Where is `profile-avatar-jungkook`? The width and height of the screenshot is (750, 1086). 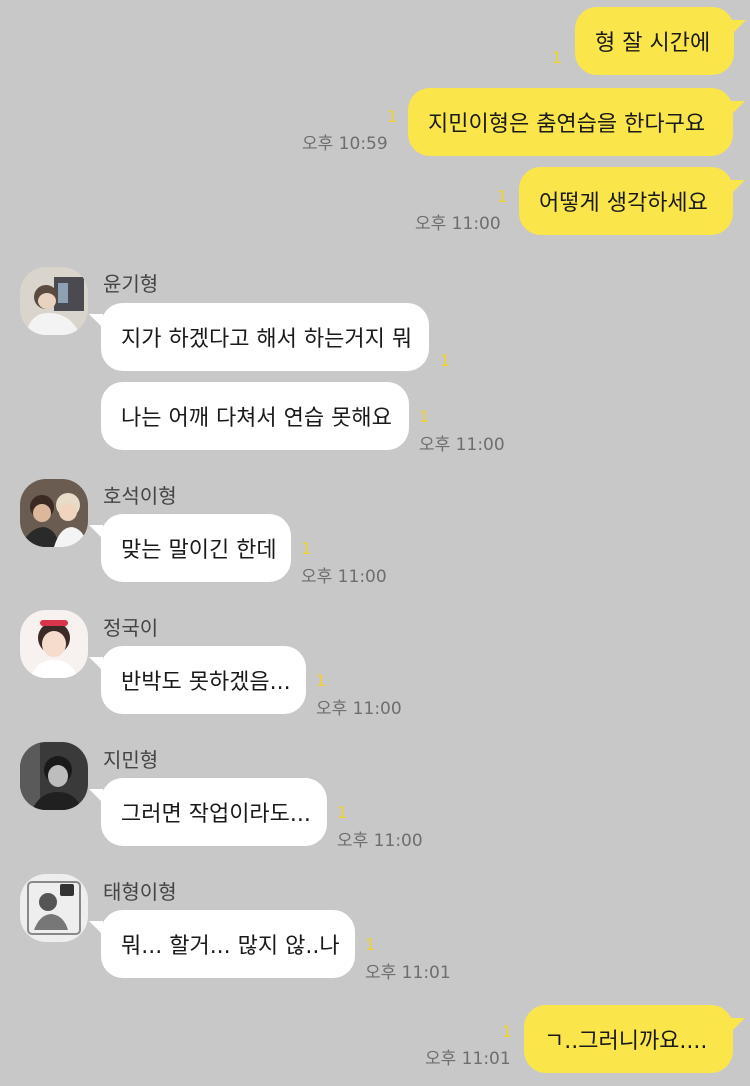 profile-avatar-jungkook is located at coordinates (54, 644).